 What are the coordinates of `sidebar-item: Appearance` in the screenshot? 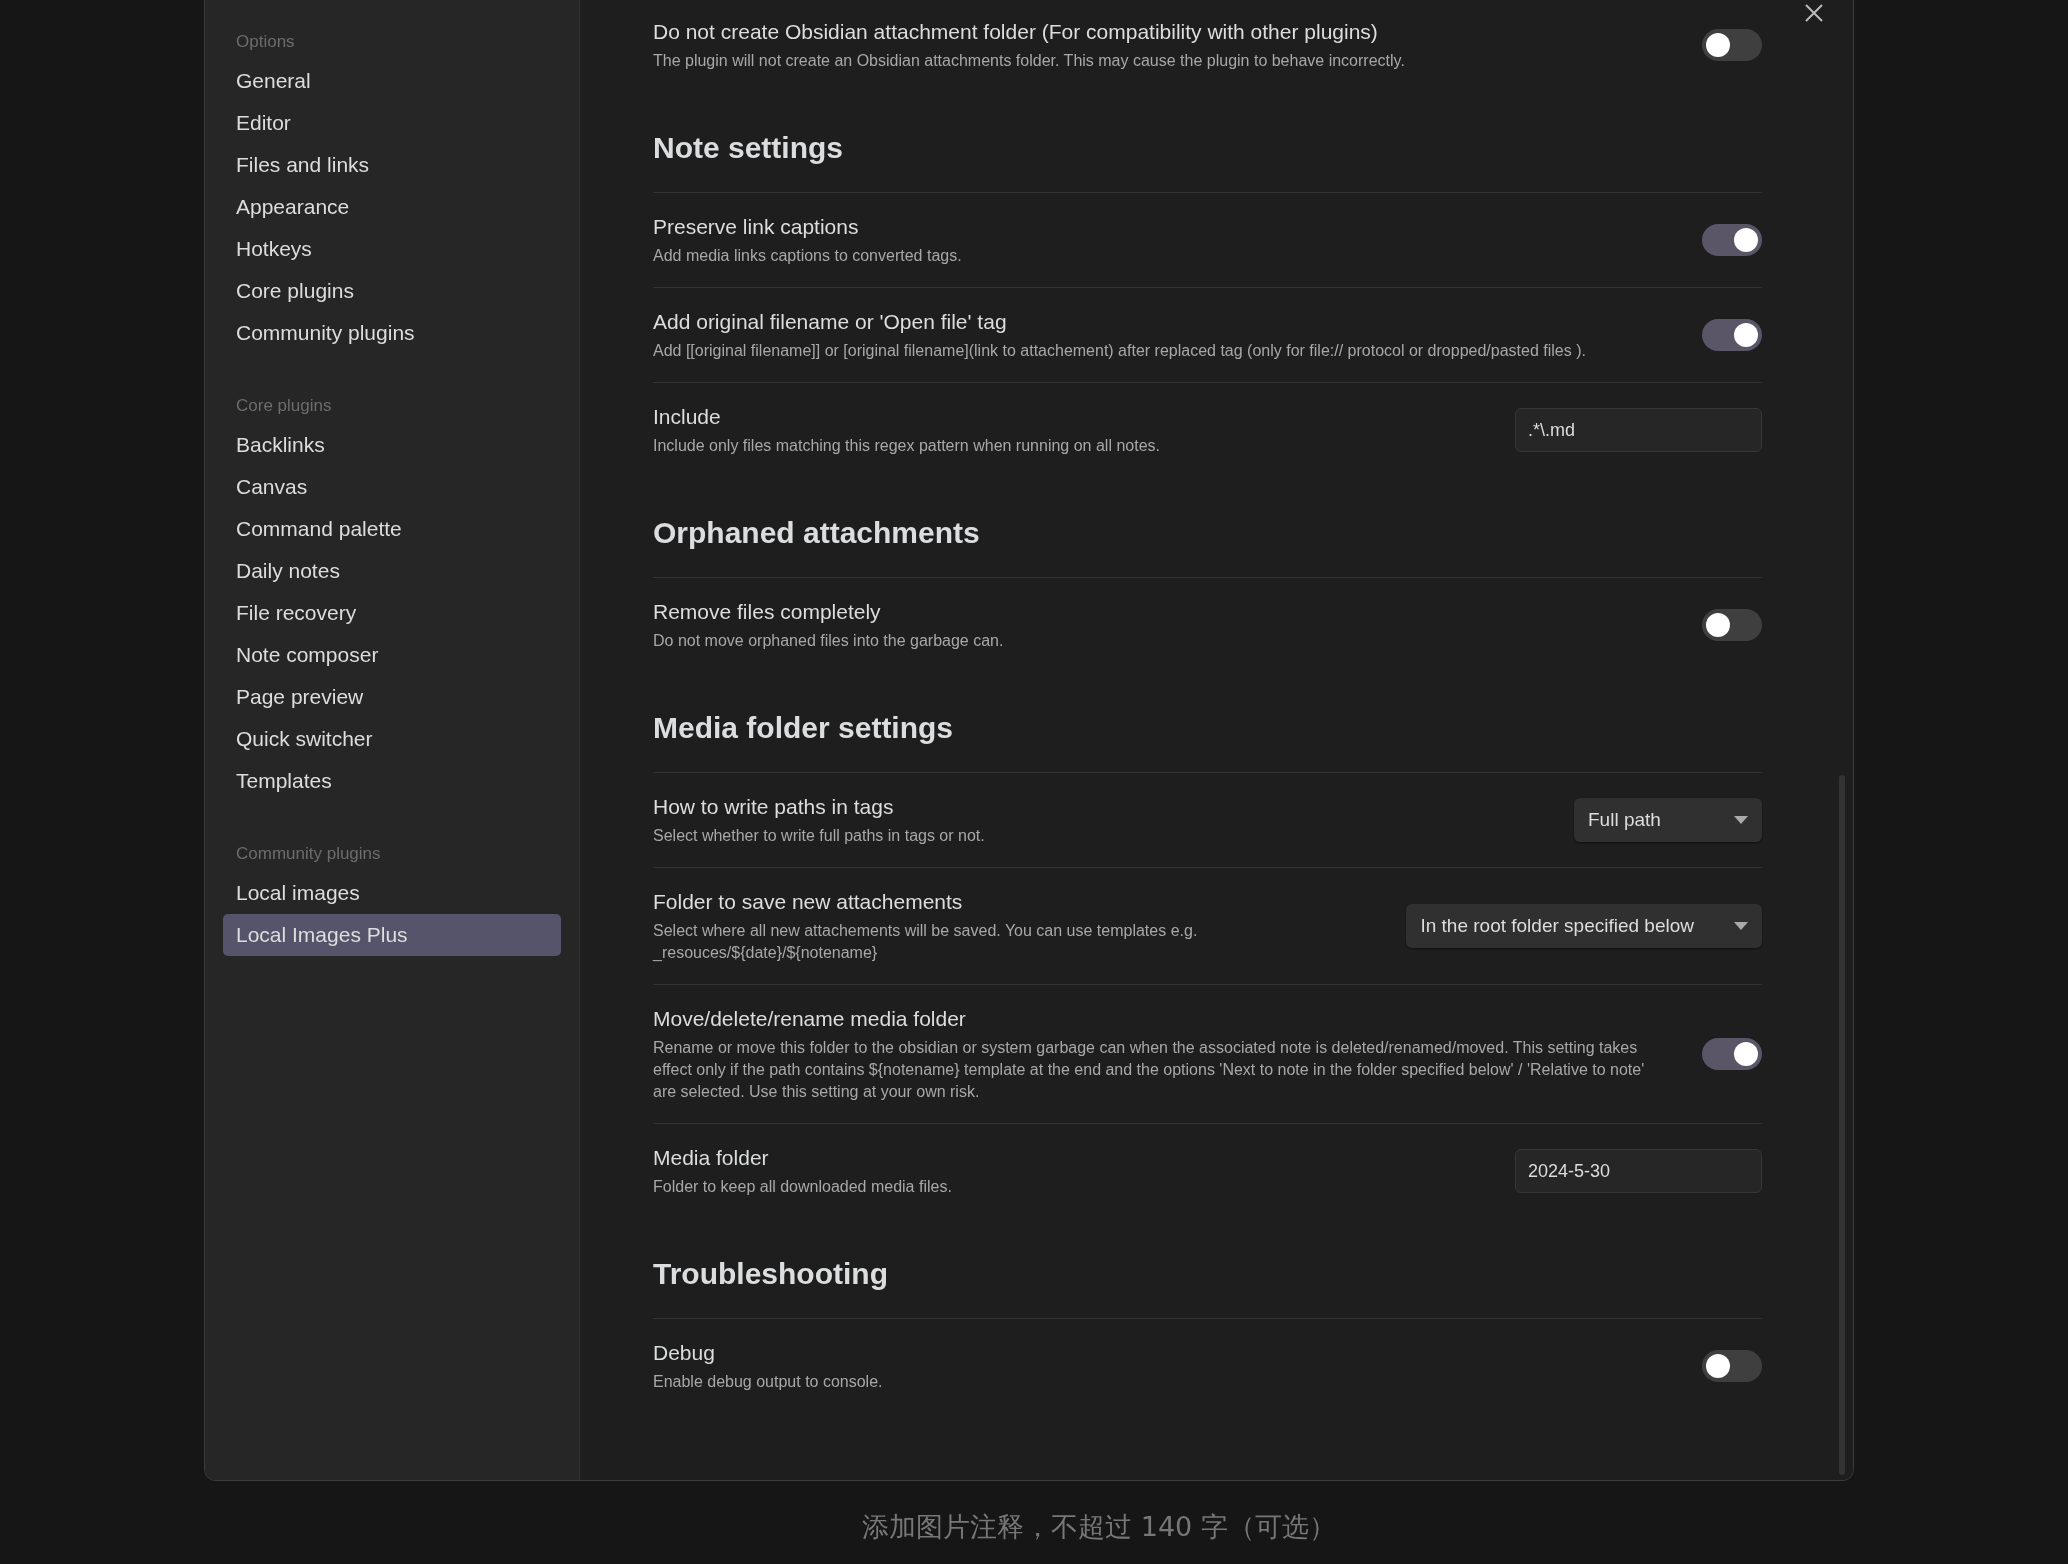 It's located at (392, 207).